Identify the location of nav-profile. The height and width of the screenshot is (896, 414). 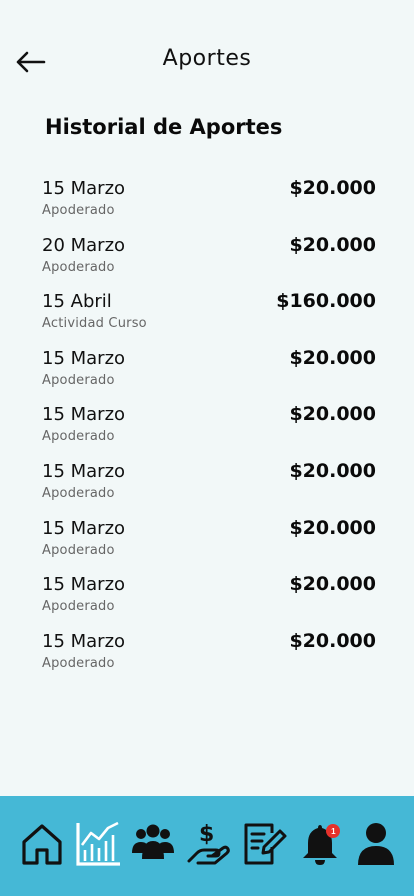
(376, 844).